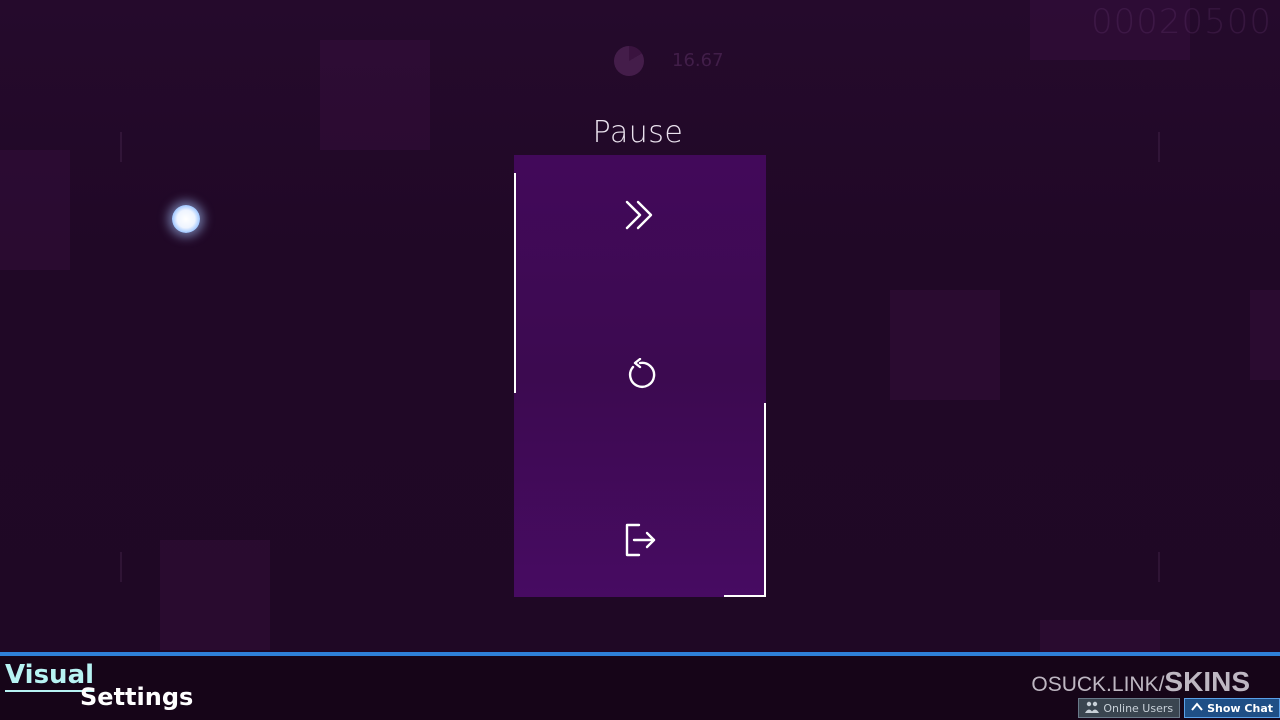  I want to click on game-cursor, so click(186, 219).